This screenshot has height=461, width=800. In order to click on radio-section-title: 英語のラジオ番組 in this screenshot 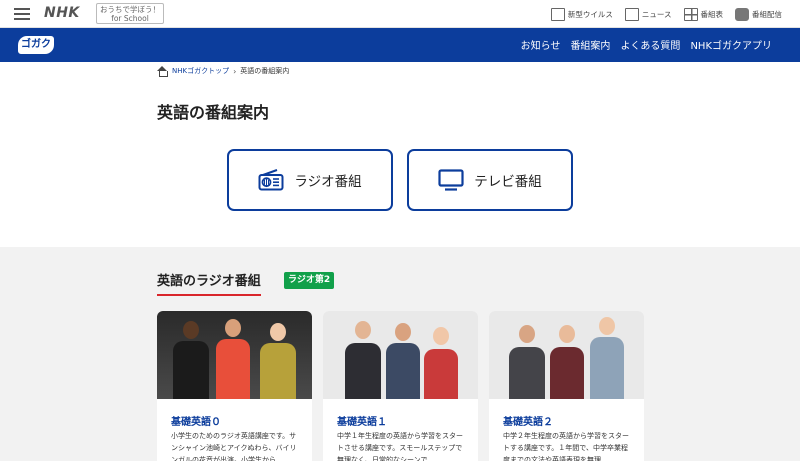, I will do `click(209, 283)`.